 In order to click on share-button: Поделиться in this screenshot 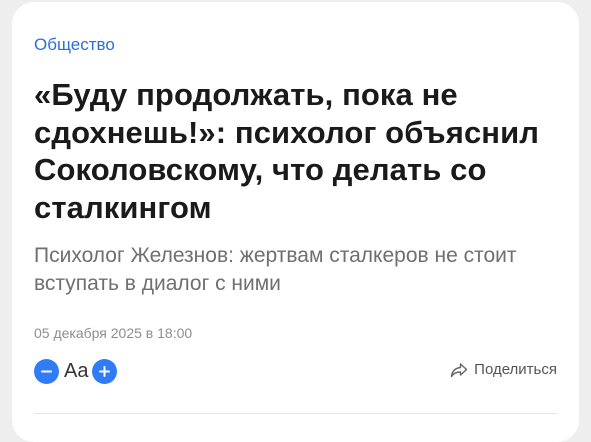, I will do `click(503, 370)`.